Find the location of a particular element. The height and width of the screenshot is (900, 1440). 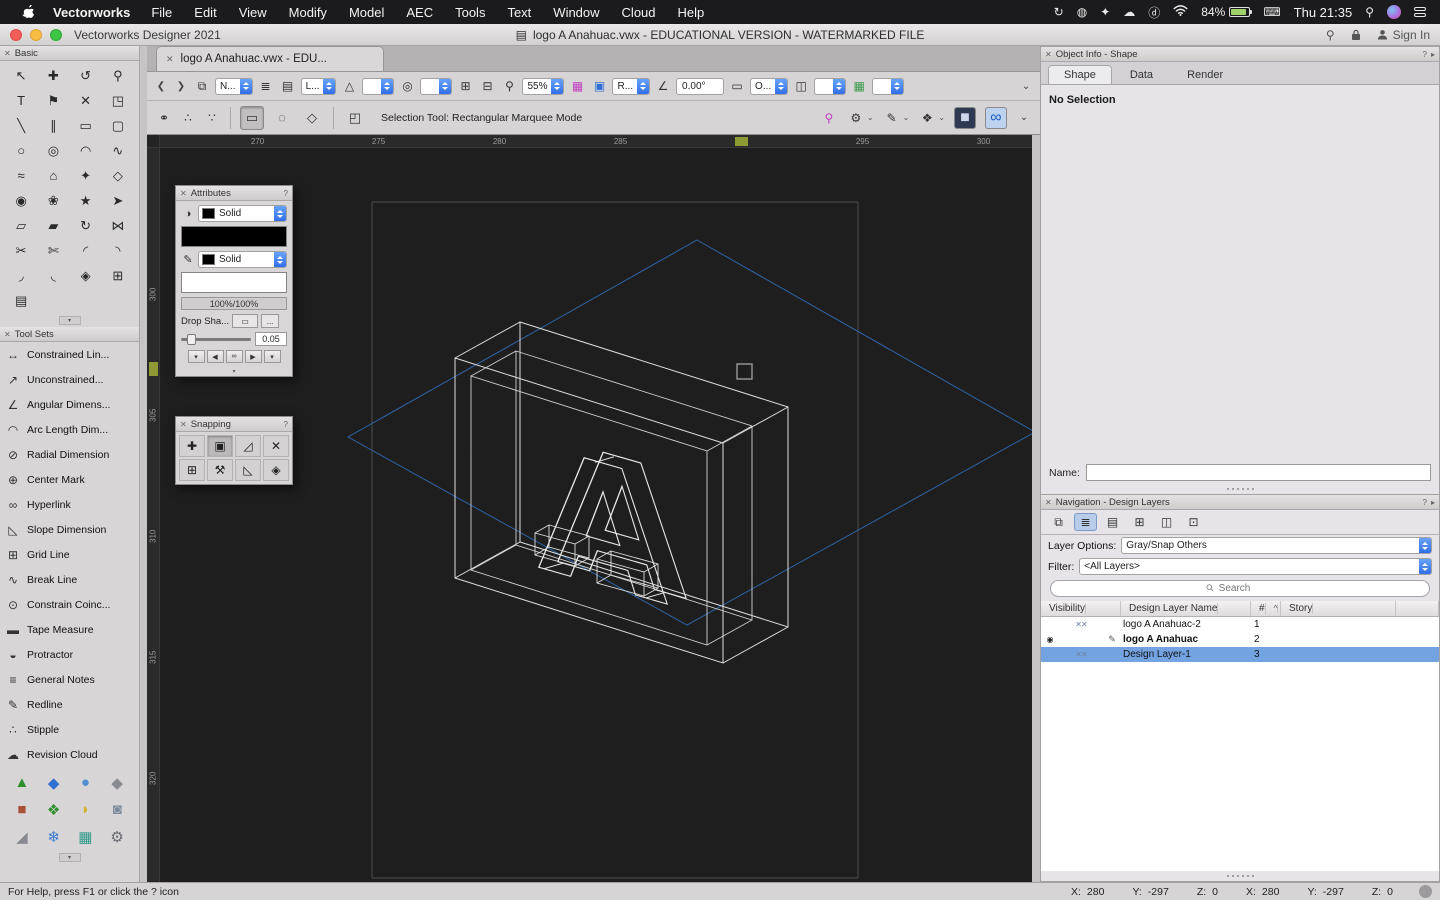

snap-to-working-plane-icon: ◺ is located at coordinates (248, 470).